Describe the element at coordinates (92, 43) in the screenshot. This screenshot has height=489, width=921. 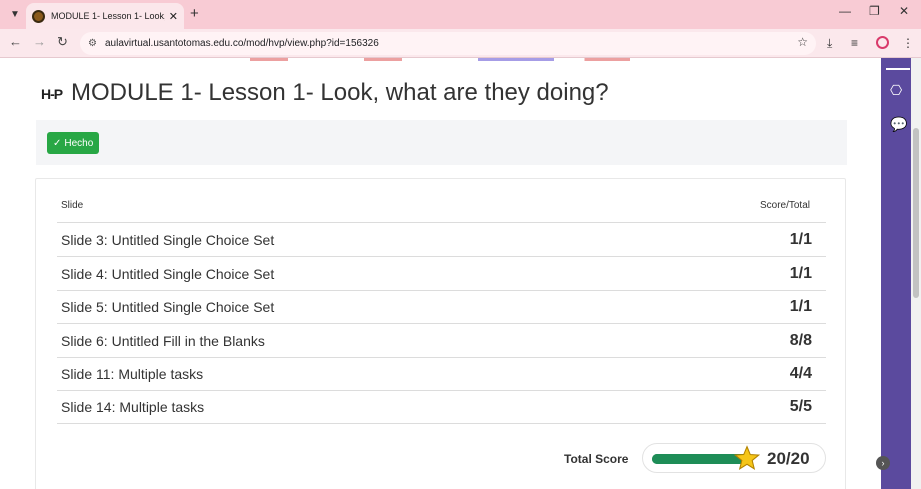
I see `site-info-icon: ⚙` at that location.